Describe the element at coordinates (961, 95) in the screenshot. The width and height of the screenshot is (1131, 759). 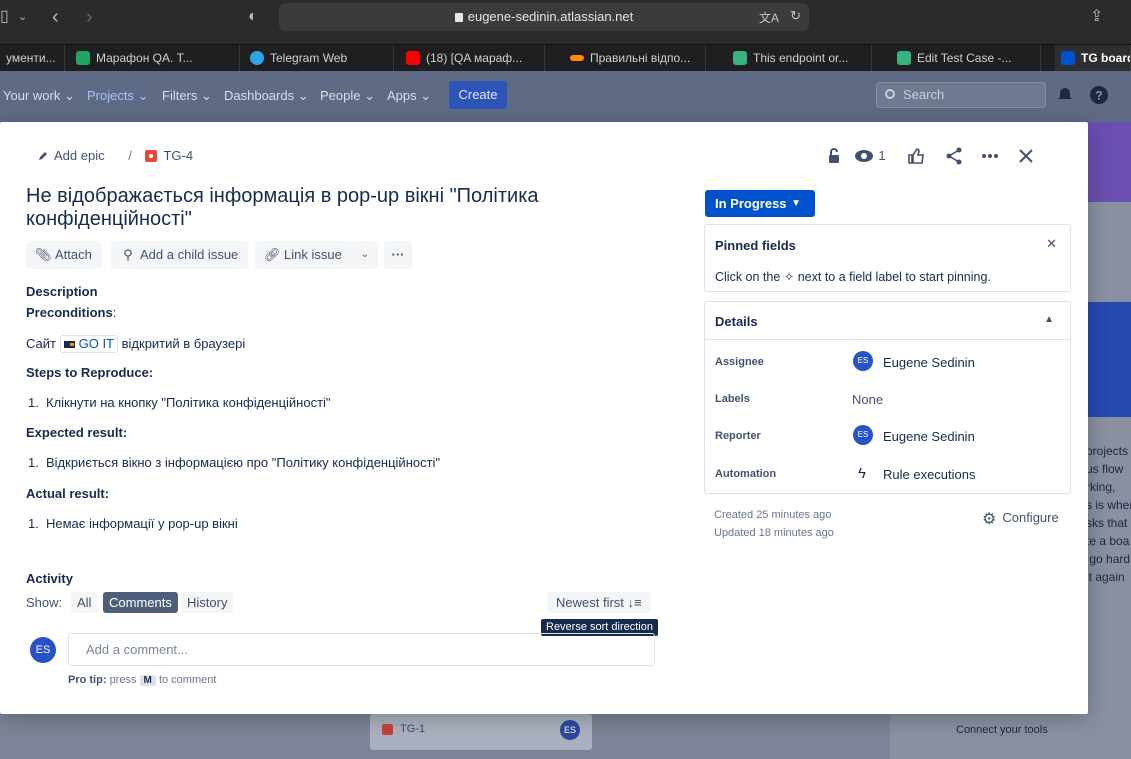
I see `search-input: Search` at that location.